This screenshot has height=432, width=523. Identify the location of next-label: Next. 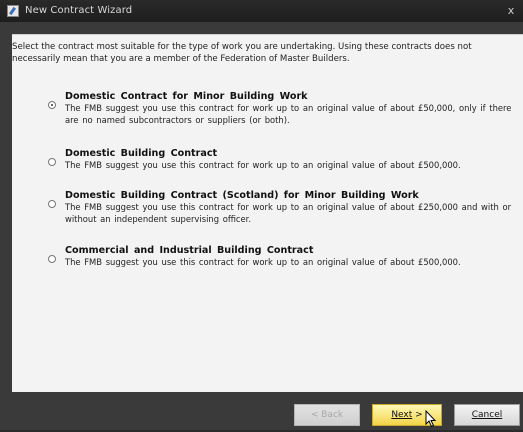
(402, 415).